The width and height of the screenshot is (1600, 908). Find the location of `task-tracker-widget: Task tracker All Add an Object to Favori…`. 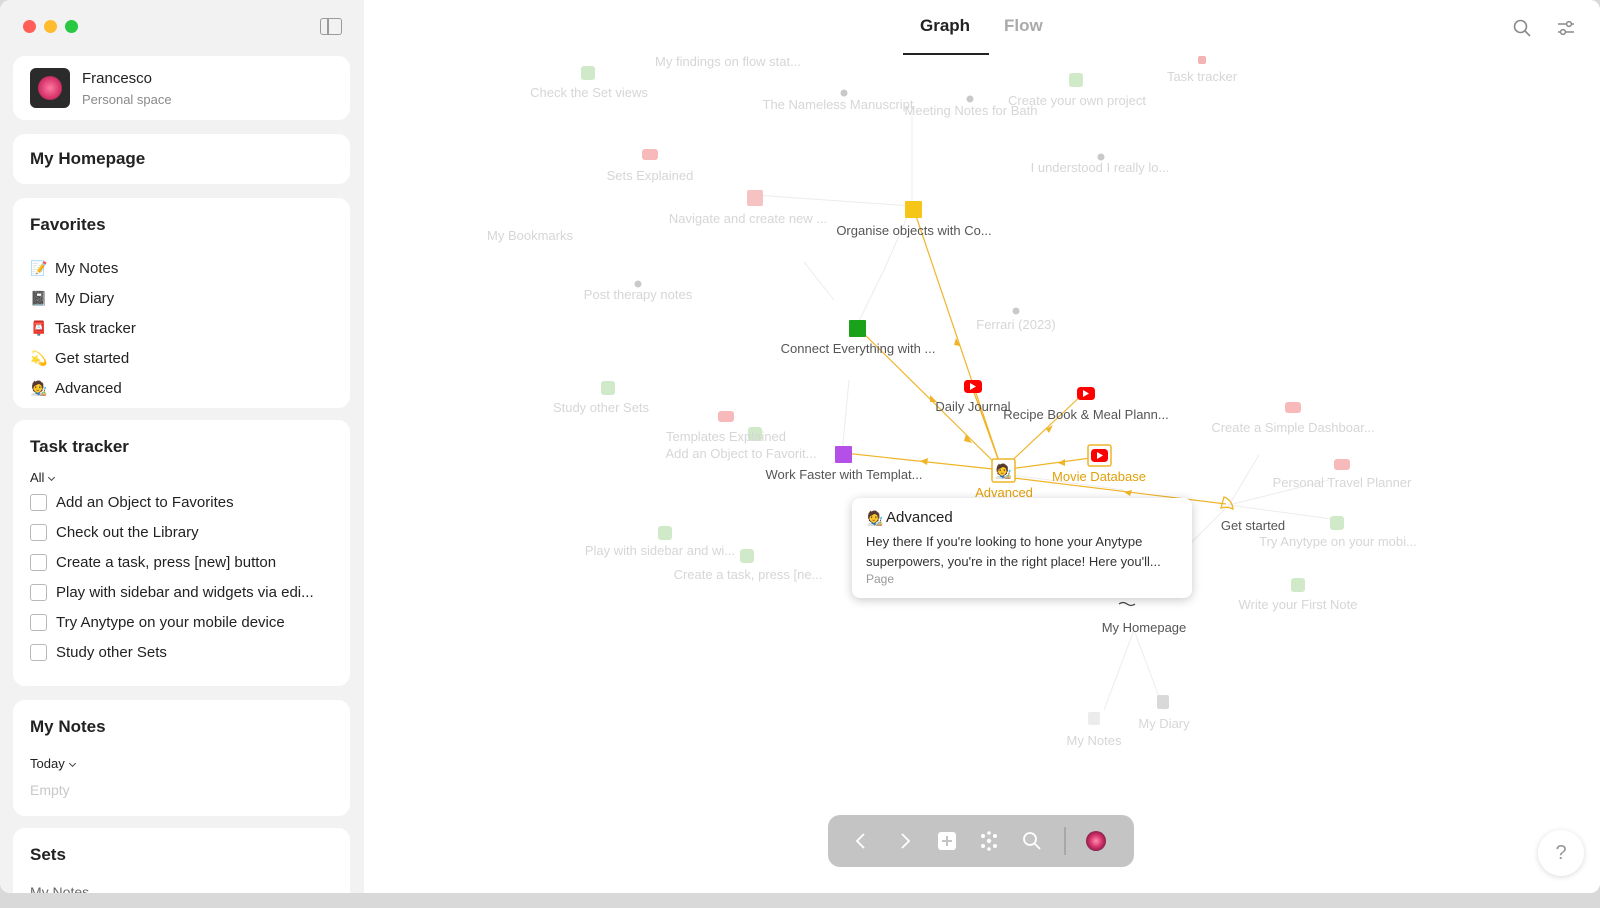

task-tracker-widget: Task tracker All Add an Object to Favori… is located at coordinates (181, 553).